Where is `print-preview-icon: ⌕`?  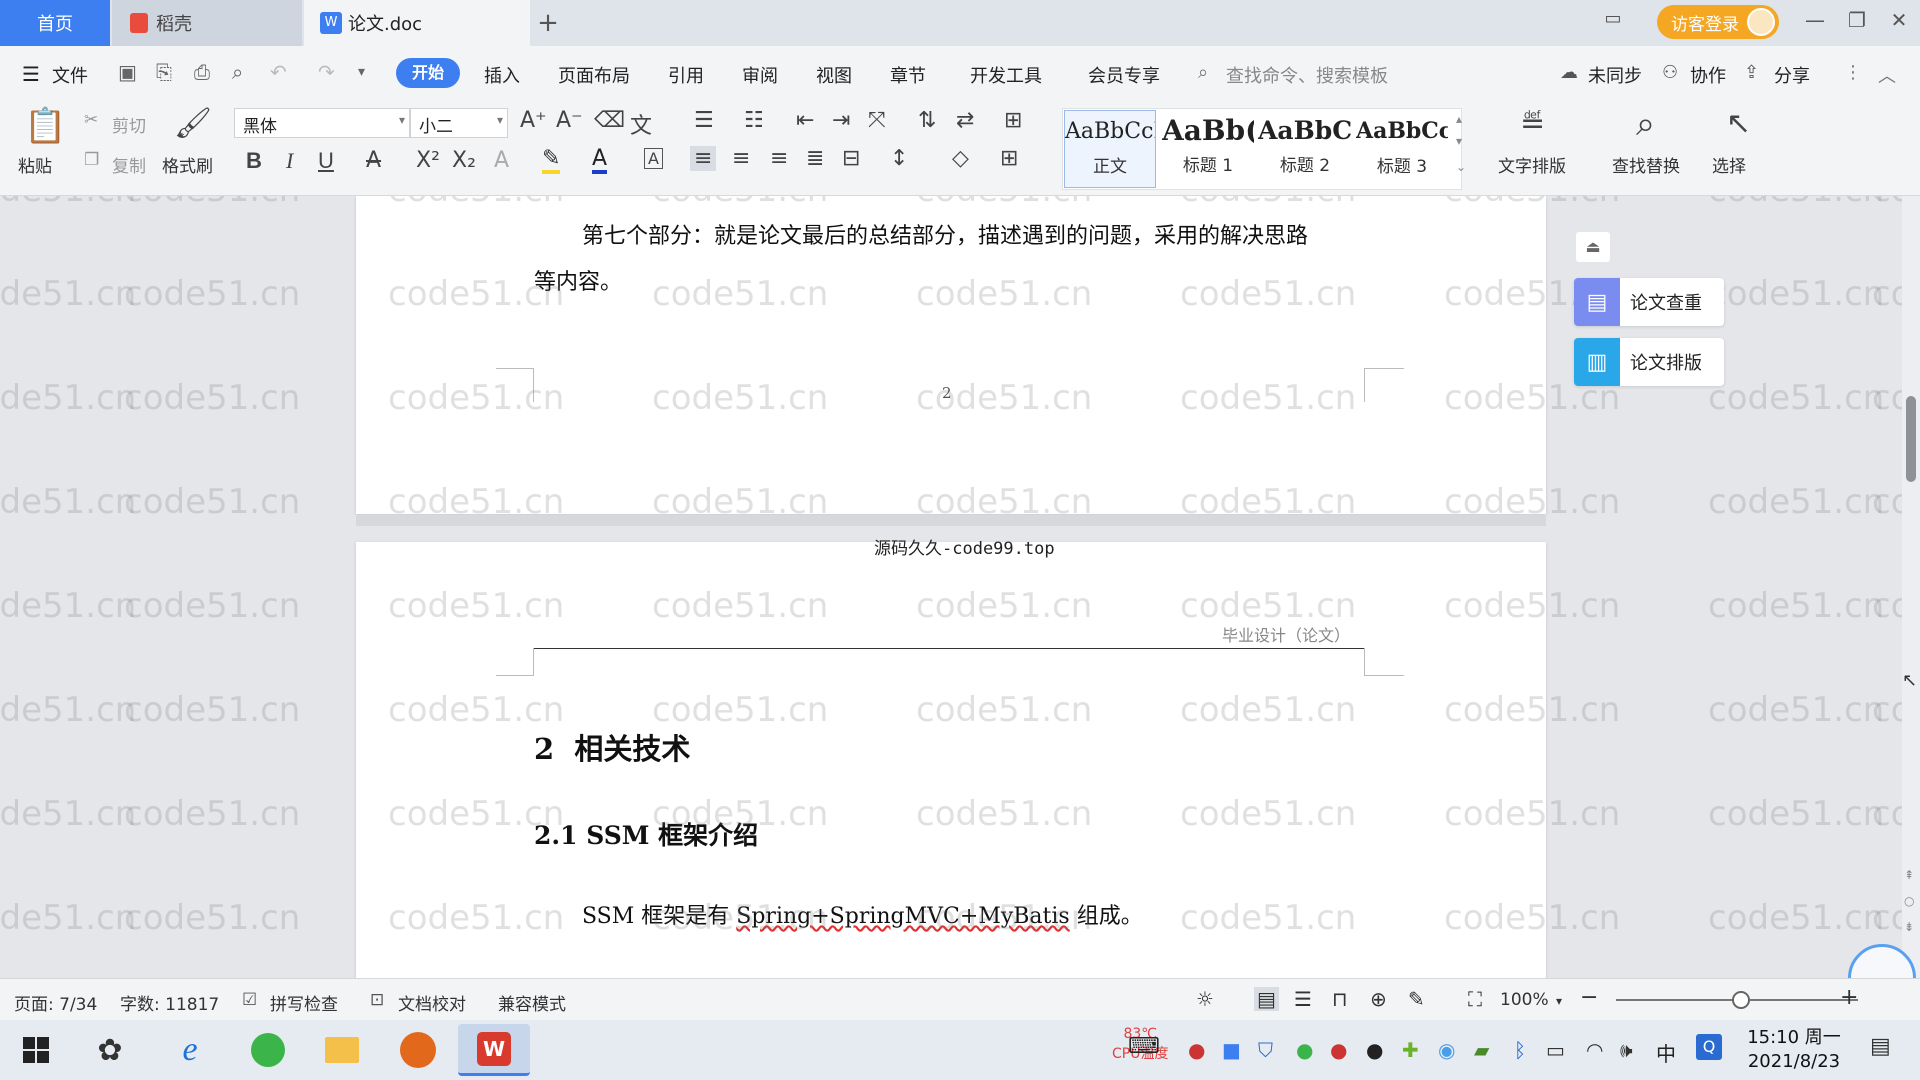 print-preview-icon: ⌕ is located at coordinates (237, 72).